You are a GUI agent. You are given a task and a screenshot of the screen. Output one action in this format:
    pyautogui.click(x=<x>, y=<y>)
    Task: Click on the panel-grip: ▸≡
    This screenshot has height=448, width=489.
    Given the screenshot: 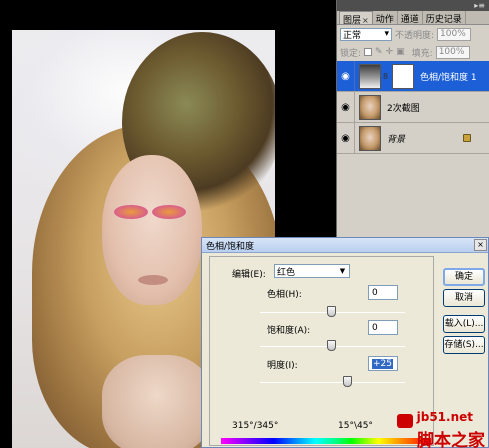 What is the action you would take?
    pyautogui.click(x=413, y=5)
    